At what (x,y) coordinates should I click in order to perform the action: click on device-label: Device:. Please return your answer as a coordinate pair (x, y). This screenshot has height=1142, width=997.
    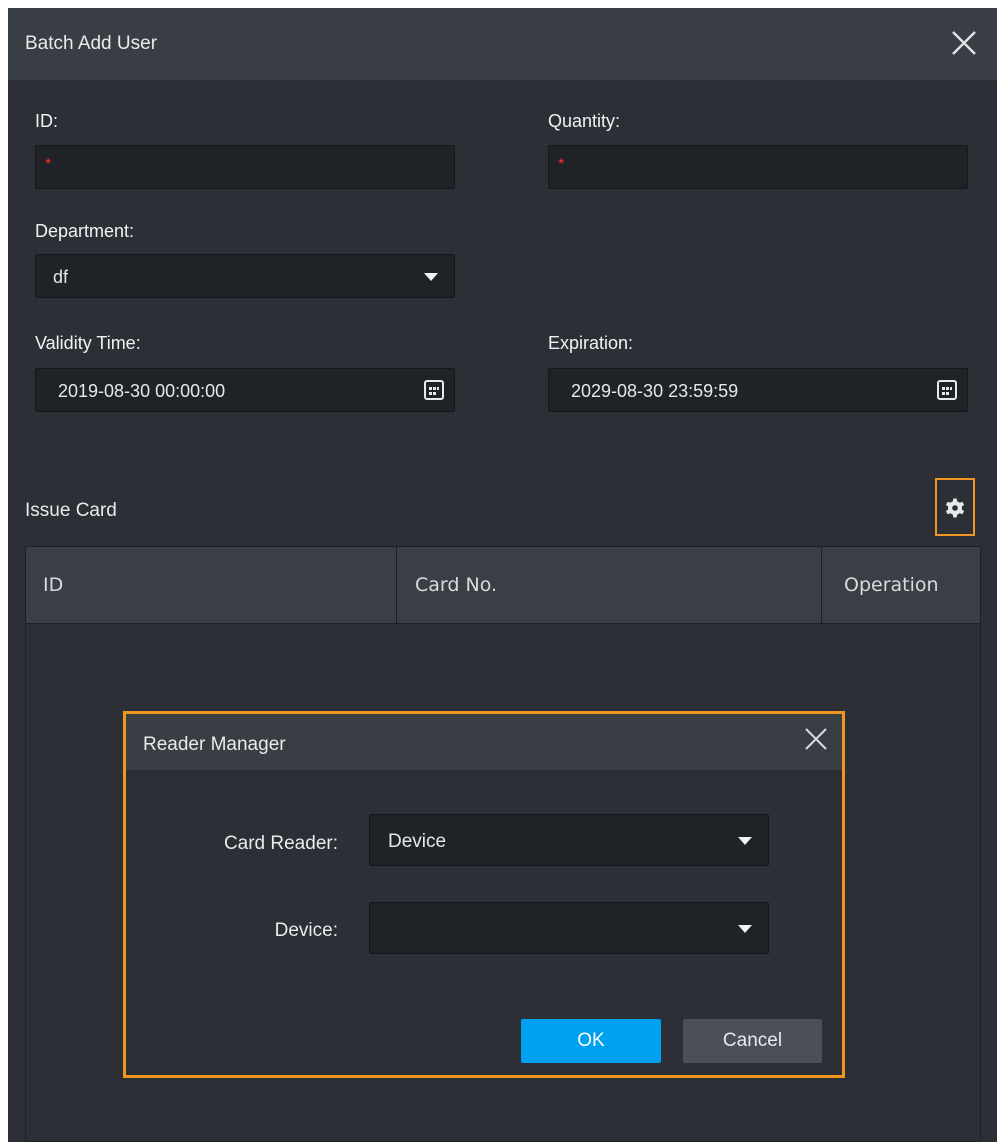
    Looking at the image, I should click on (306, 930).